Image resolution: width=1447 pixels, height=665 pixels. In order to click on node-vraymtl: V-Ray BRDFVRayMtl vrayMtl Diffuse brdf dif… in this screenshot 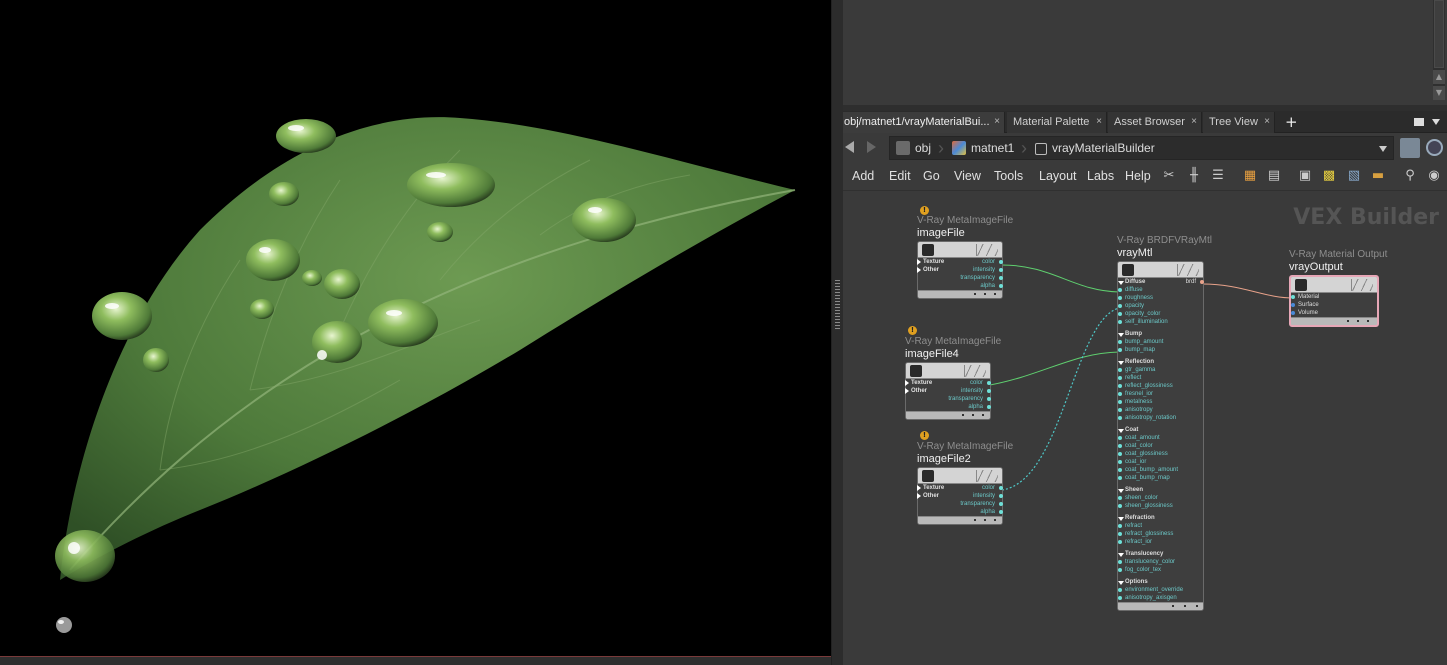, I will do `click(1164, 423)`.